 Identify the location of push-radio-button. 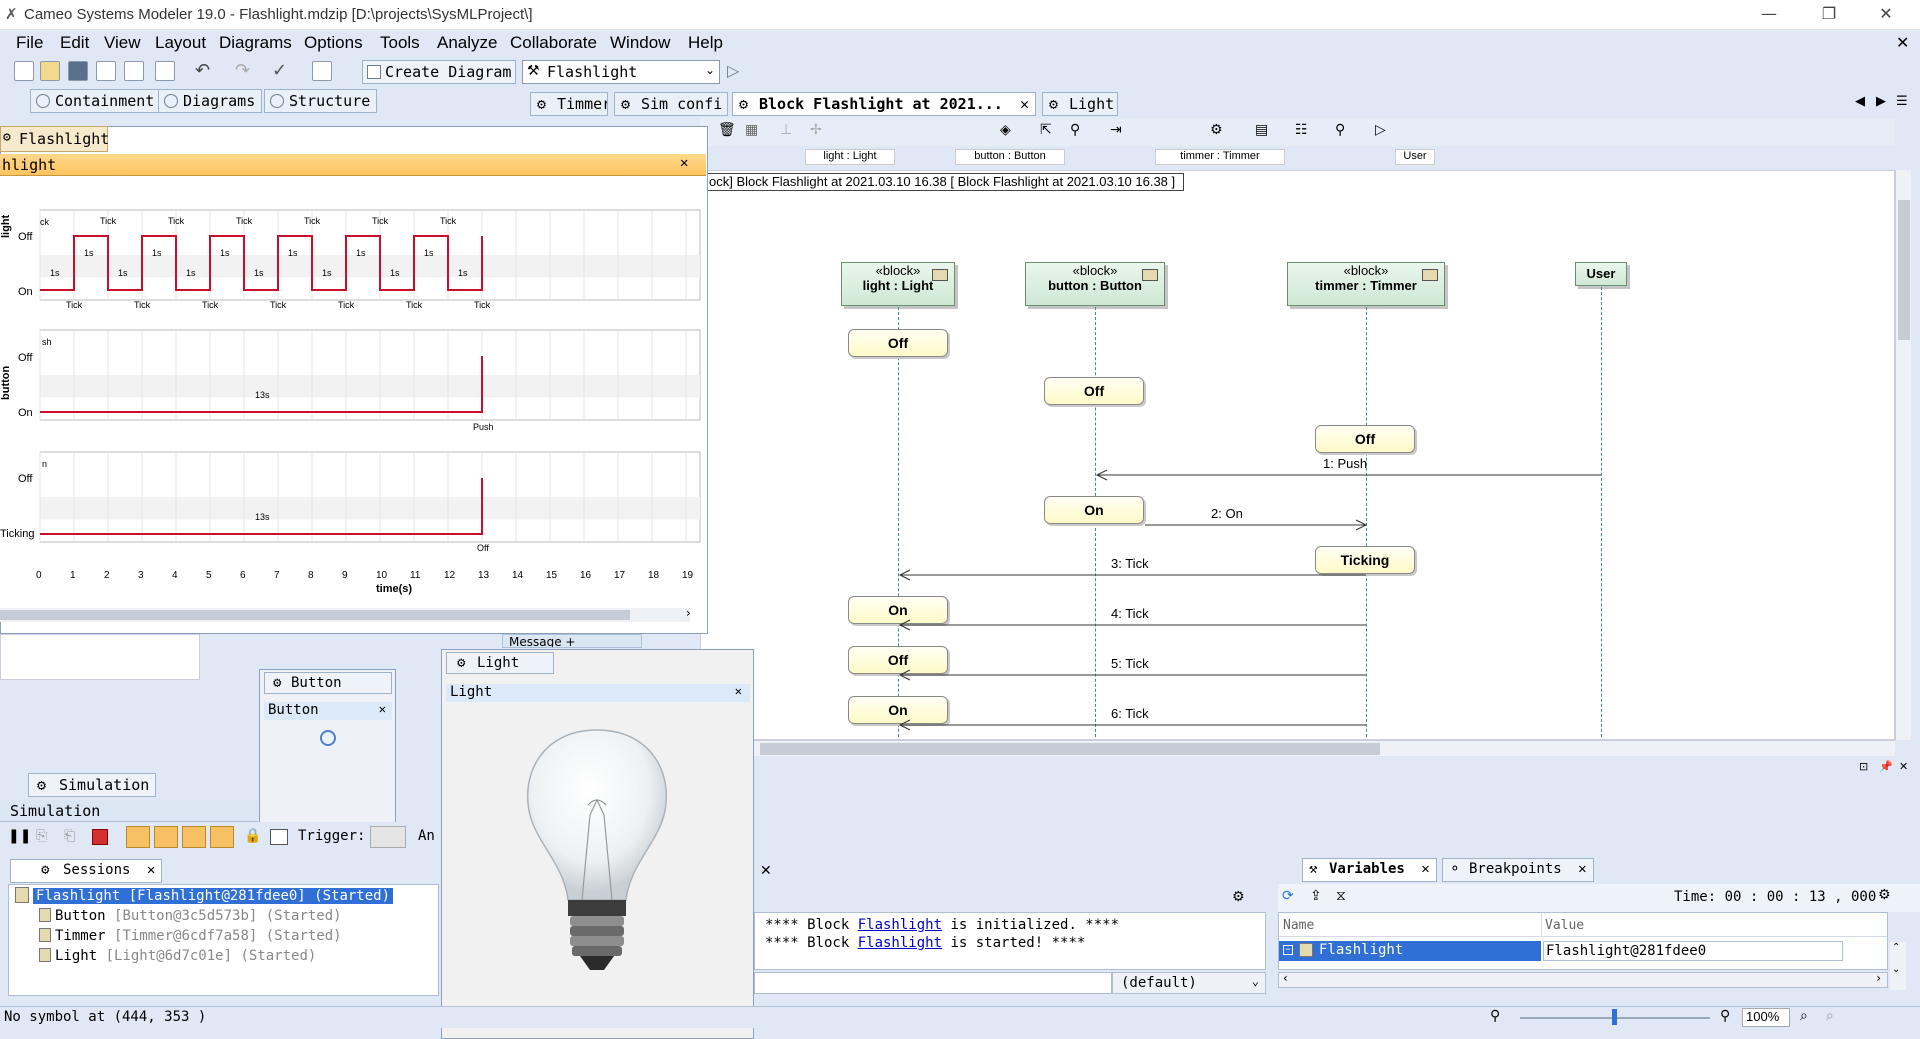
(328, 738).